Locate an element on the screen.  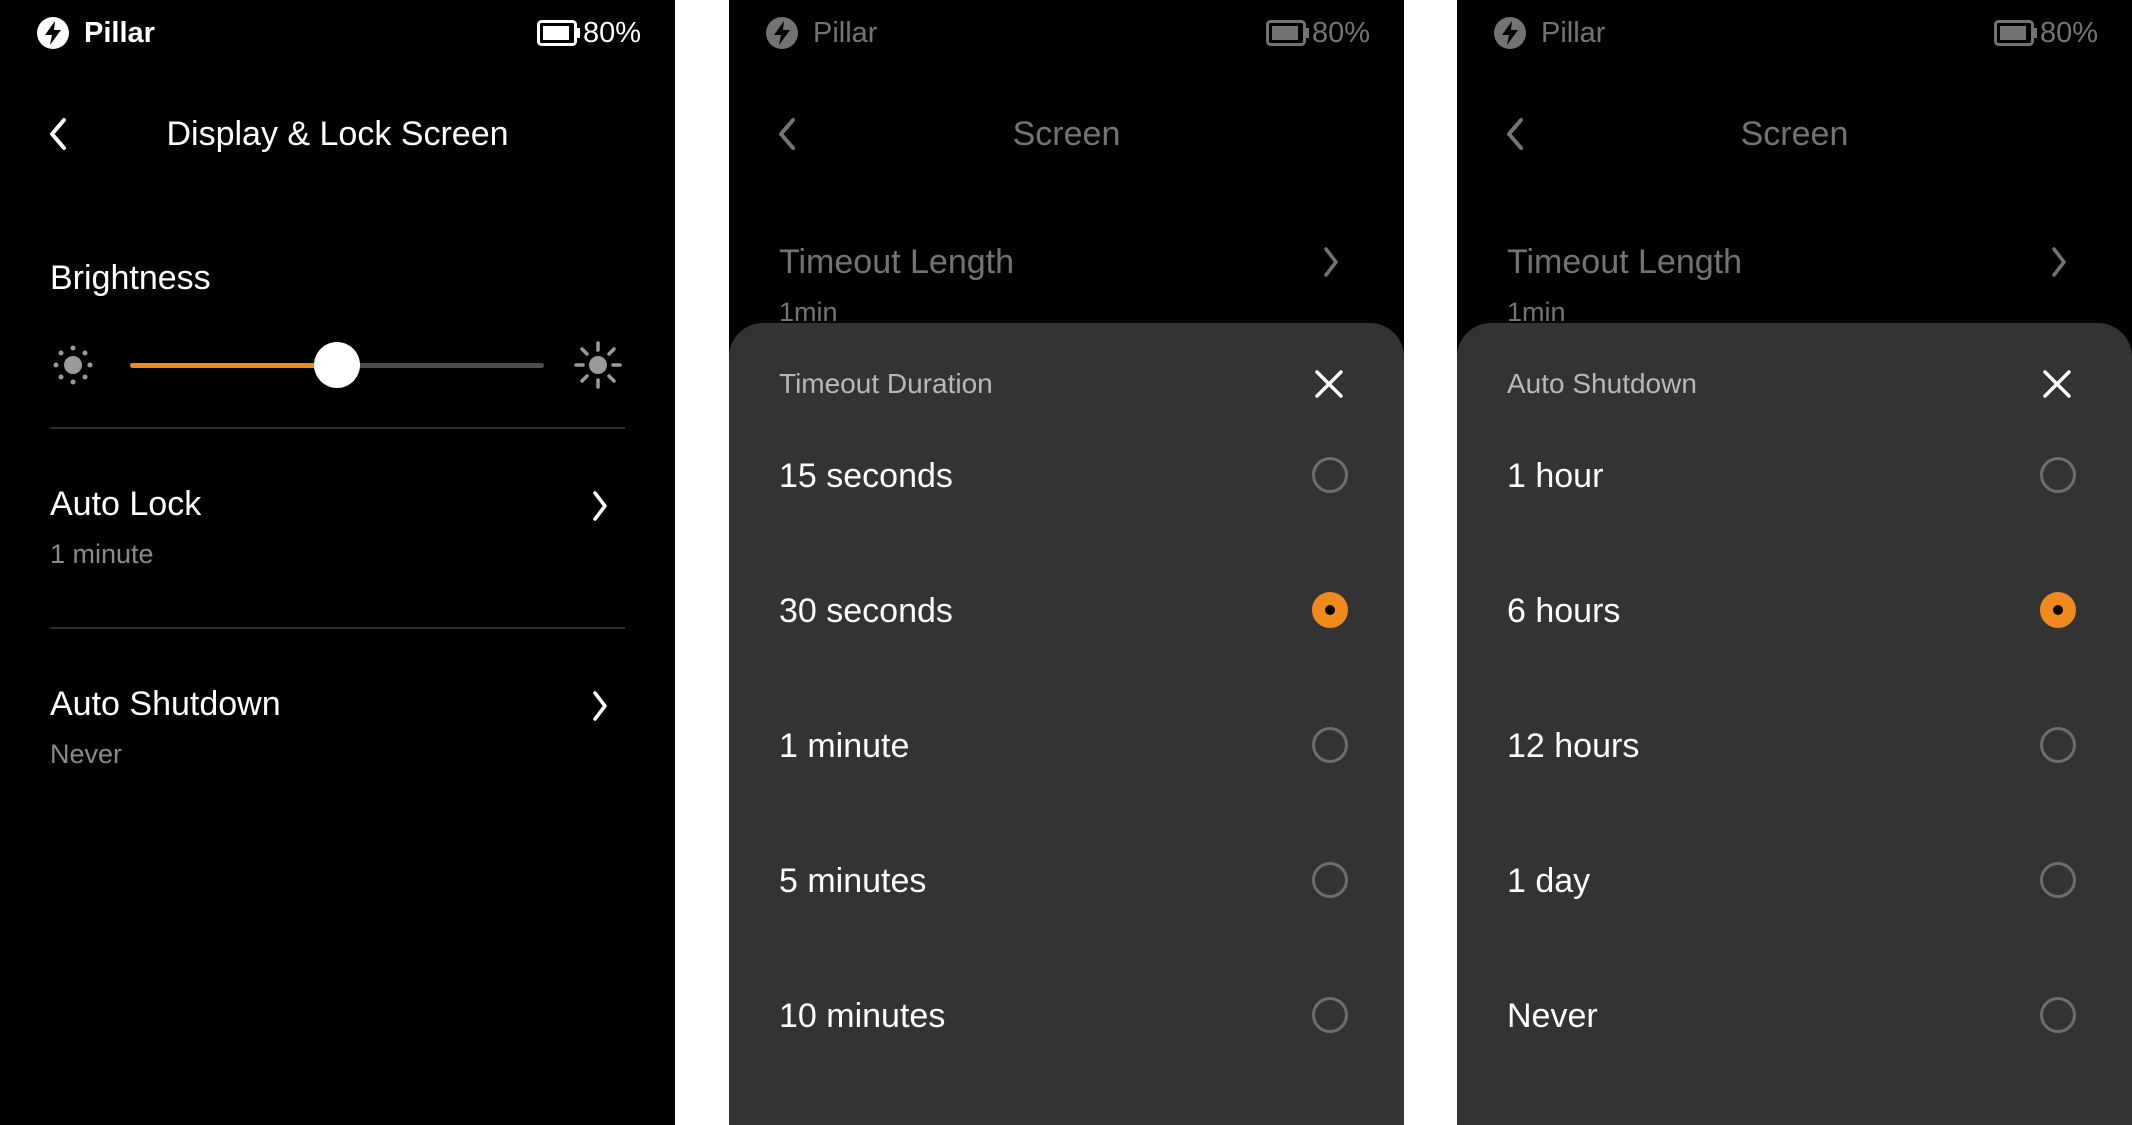
sheet-title: Auto Shutdown is located at coordinates (1602, 383).